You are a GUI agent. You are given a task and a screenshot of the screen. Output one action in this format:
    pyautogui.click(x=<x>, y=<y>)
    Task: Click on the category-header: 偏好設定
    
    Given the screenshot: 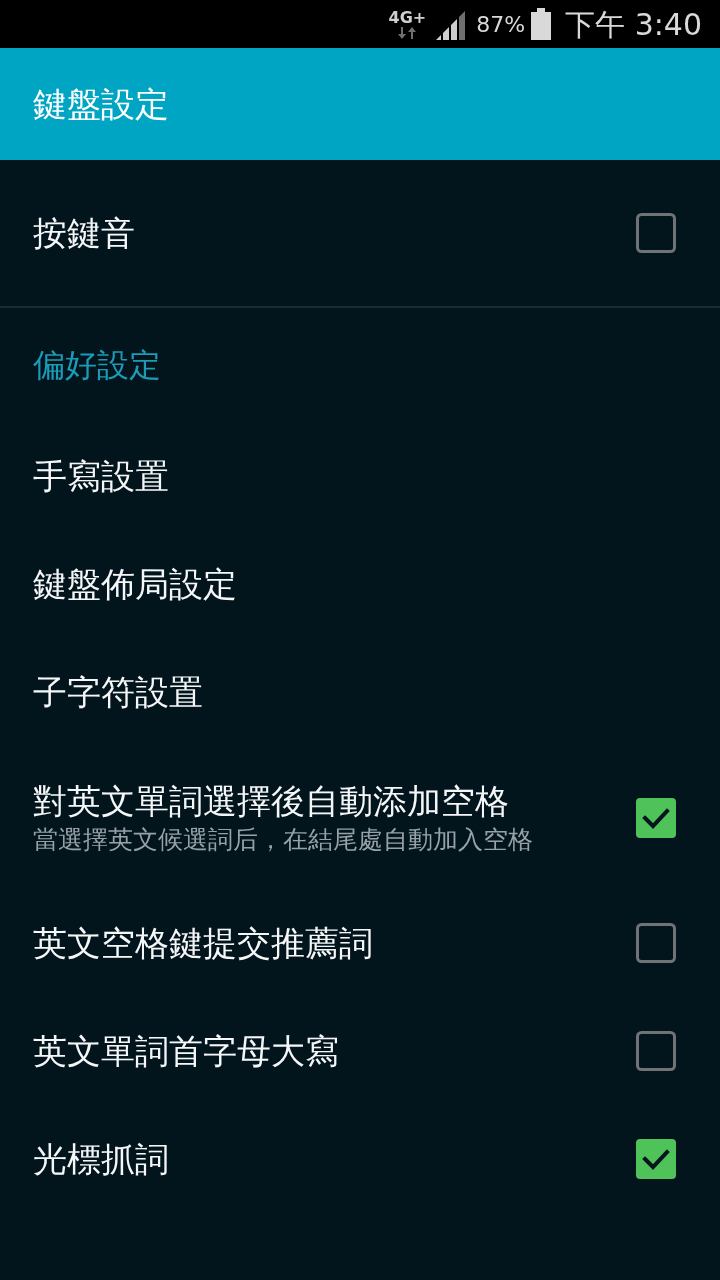 What is the action you would take?
    pyautogui.click(x=97, y=365)
    